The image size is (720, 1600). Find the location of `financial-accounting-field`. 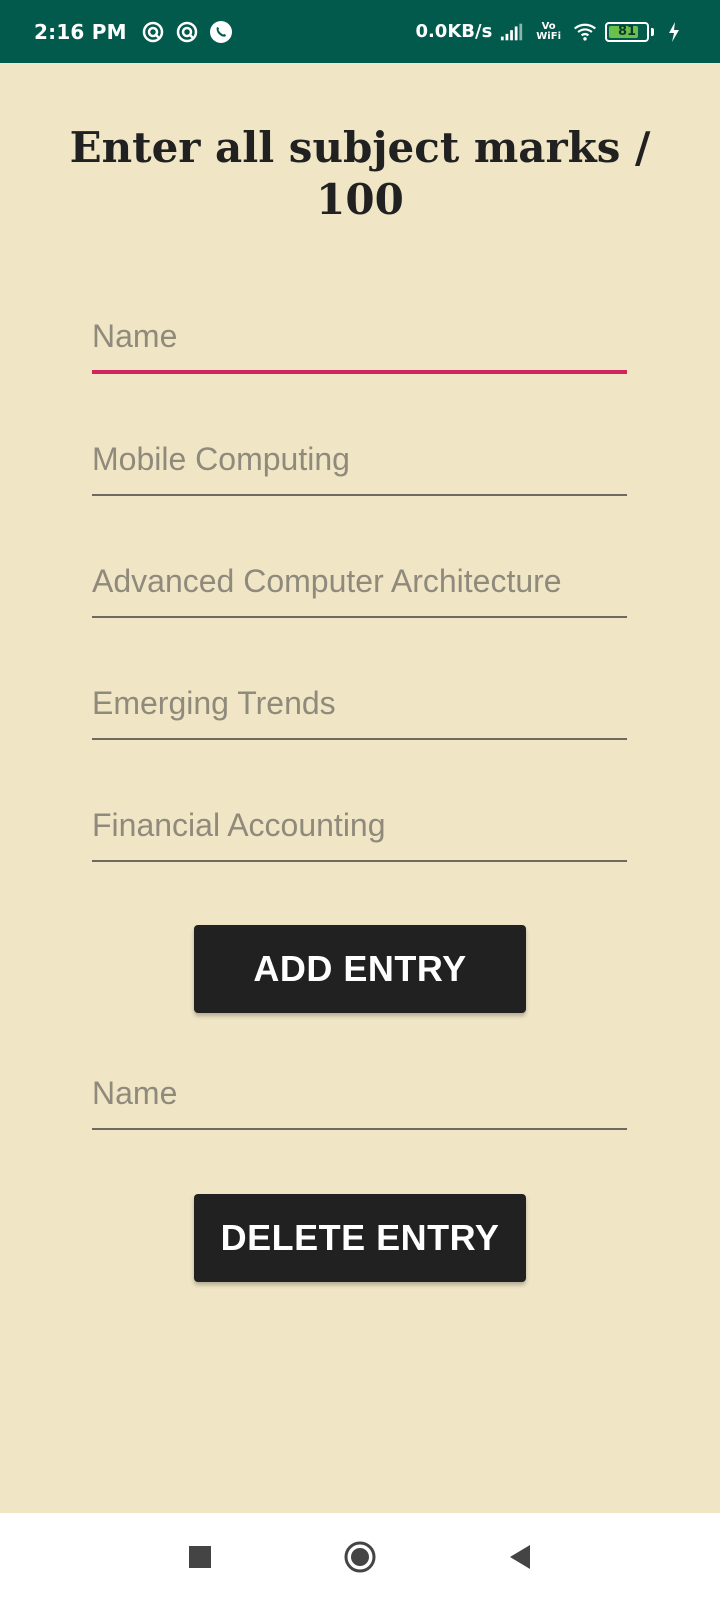

financial-accounting-field is located at coordinates (359, 831).